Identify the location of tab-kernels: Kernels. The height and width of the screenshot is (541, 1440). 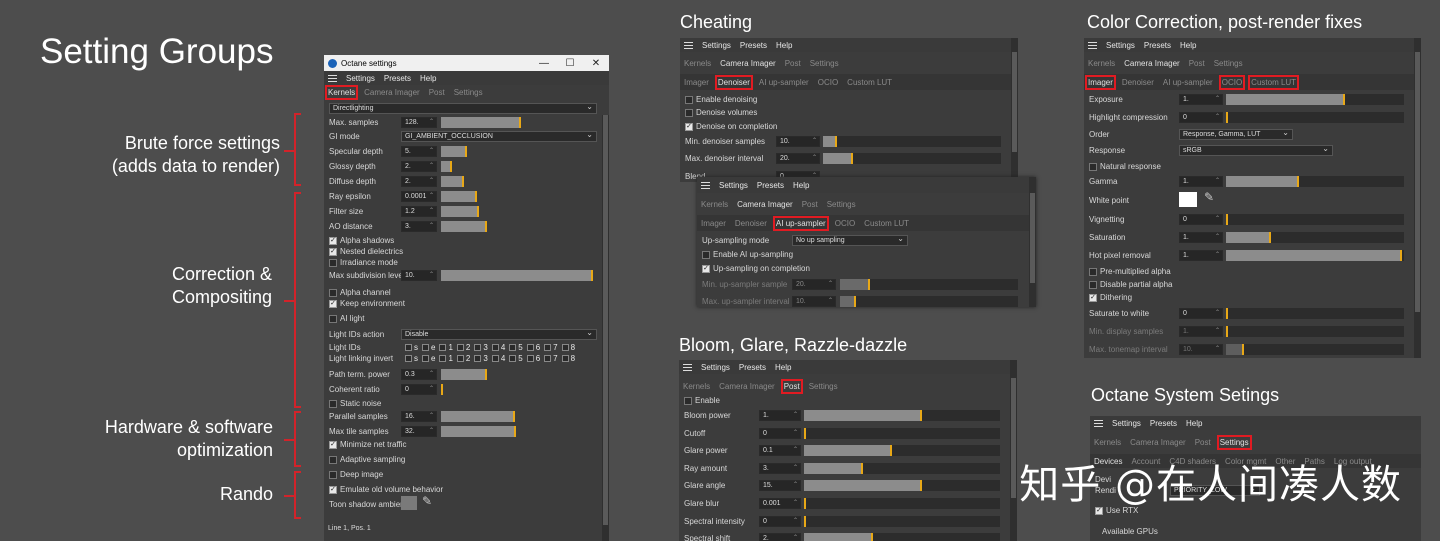
(697, 63).